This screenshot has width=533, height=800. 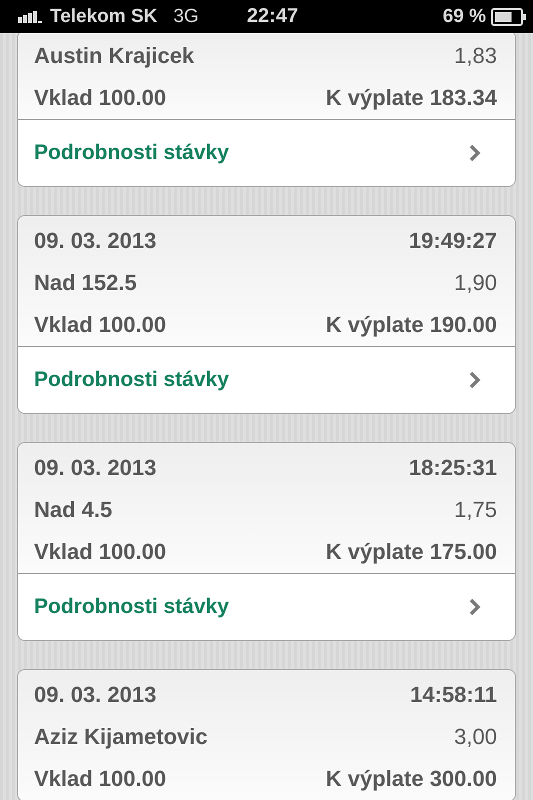 What do you see at coordinates (475, 737) in the screenshot?
I see `bet-odds: 3,00` at bounding box center [475, 737].